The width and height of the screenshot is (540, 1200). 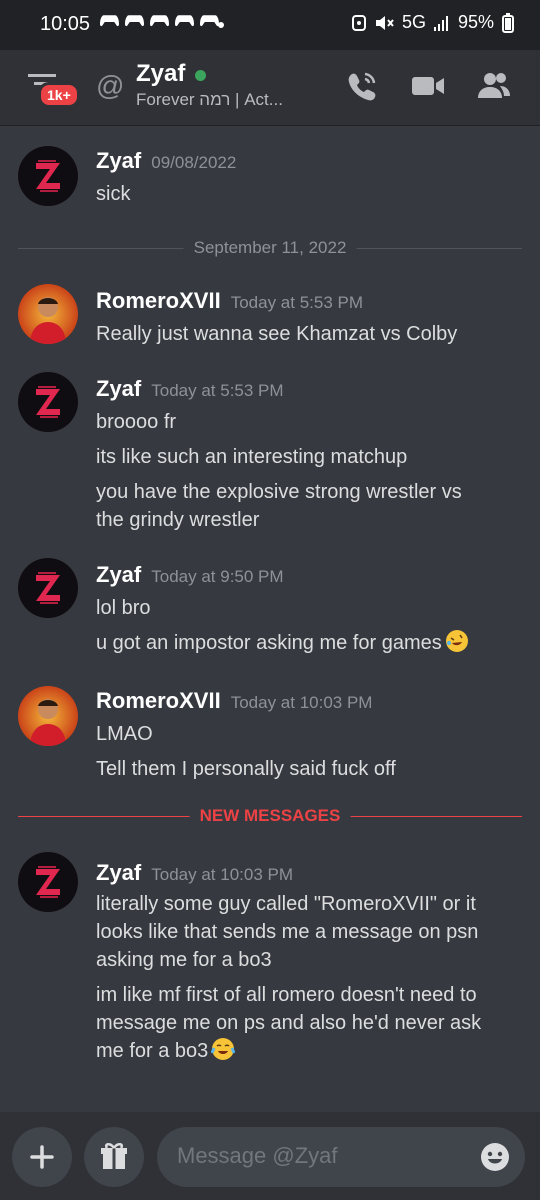 I want to click on message-input-placeholder: Message @Zyaf, so click(x=257, y=1155).